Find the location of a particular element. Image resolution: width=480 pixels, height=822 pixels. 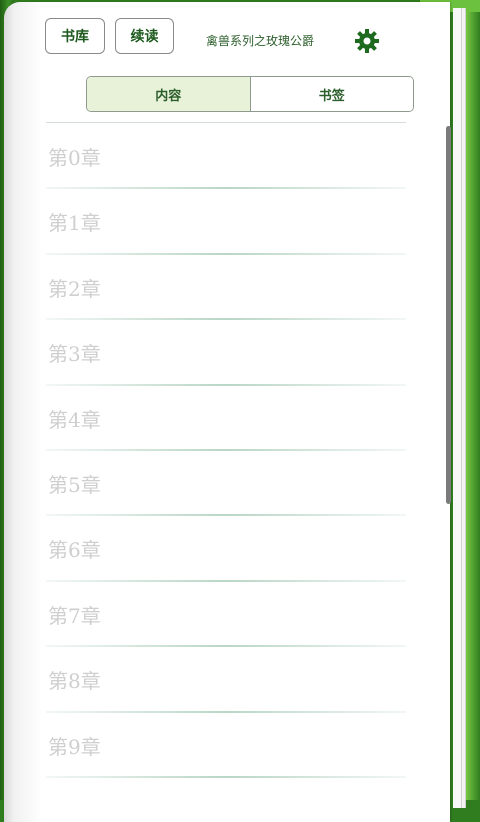

scrollbar is located at coordinates (448, 315).